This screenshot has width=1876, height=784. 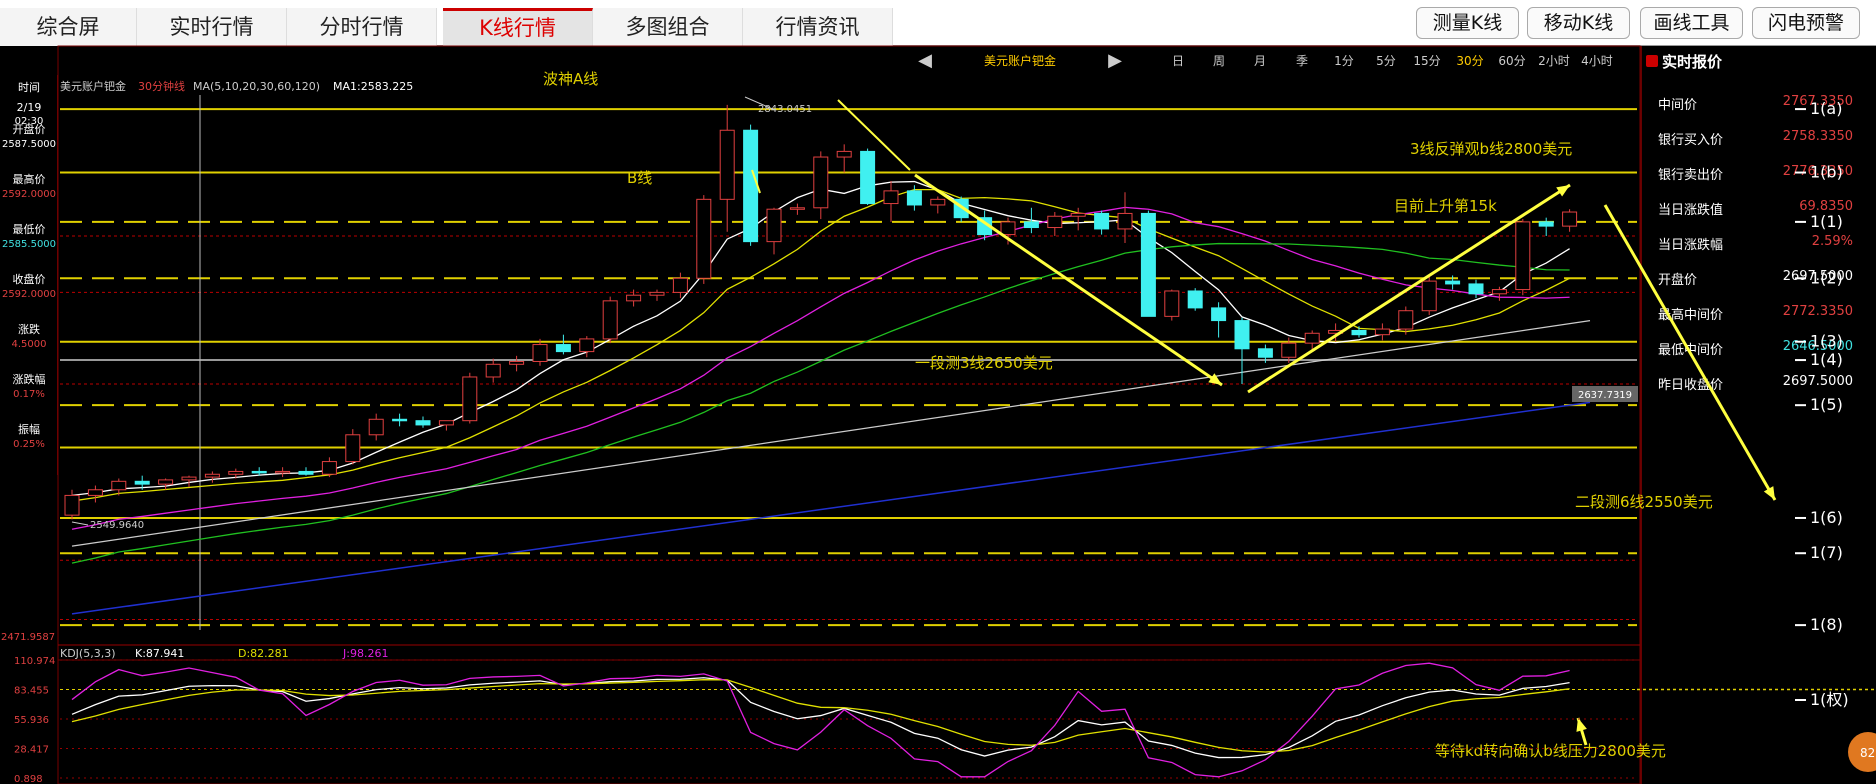 I want to click on kdj-j-line, so click(x=820, y=720).